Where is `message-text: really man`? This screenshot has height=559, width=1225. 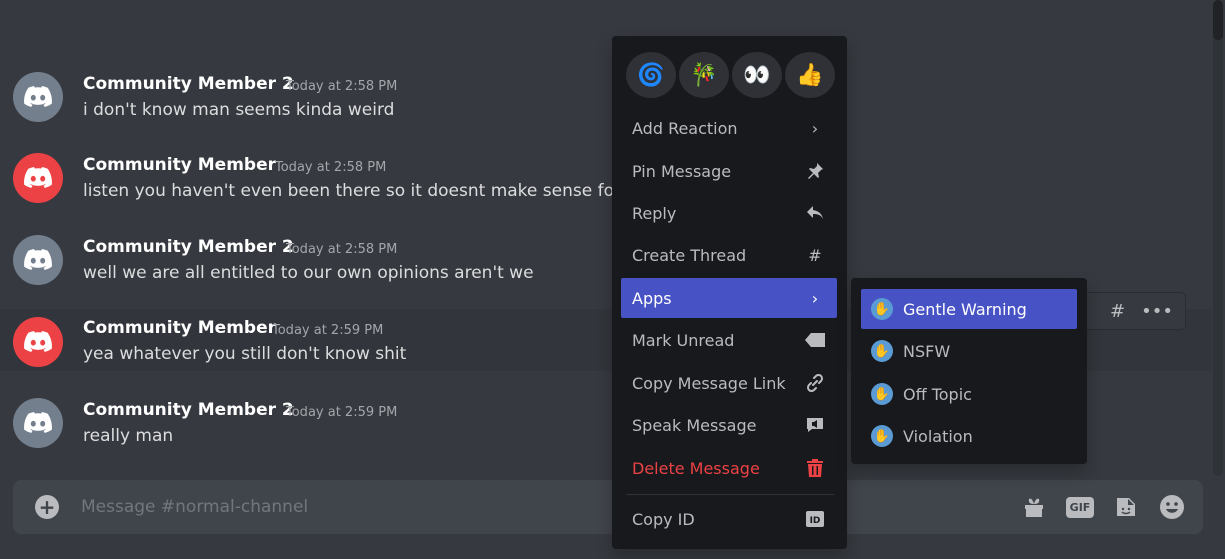
message-text: really man is located at coordinates (128, 436).